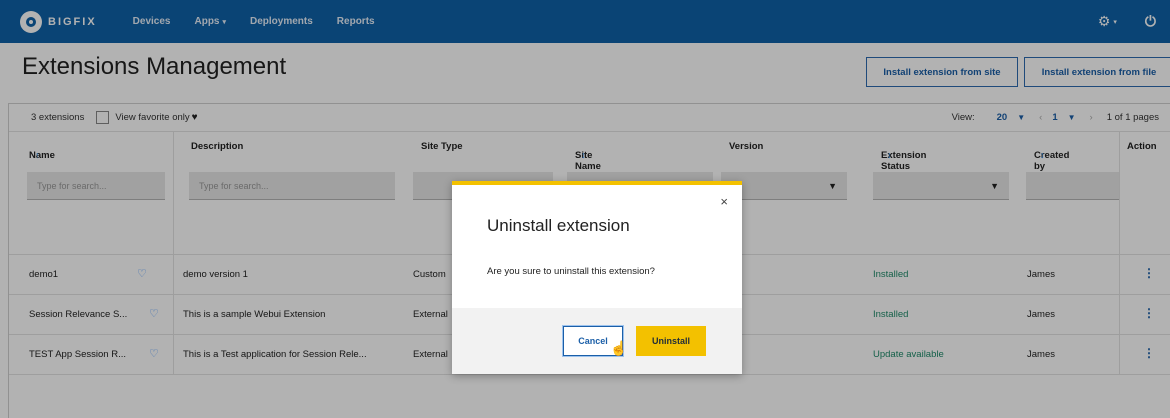 The width and height of the screenshot is (1170, 418). Describe the element at coordinates (724, 201) in the screenshot. I see `close-icon: ×` at that location.